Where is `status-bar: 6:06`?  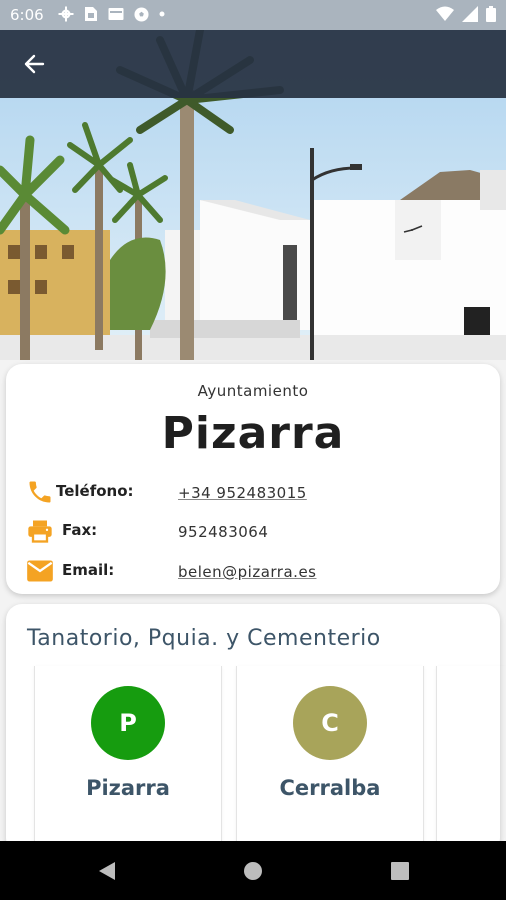 status-bar: 6:06 is located at coordinates (253, 15).